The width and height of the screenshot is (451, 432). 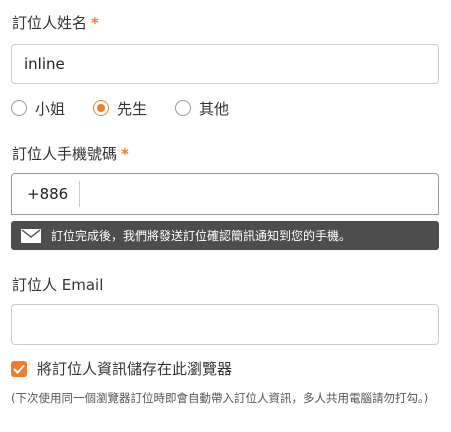 What do you see at coordinates (50, 108) in the screenshot?
I see `radio-label-miss: 小姐` at bounding box center [50, 108].